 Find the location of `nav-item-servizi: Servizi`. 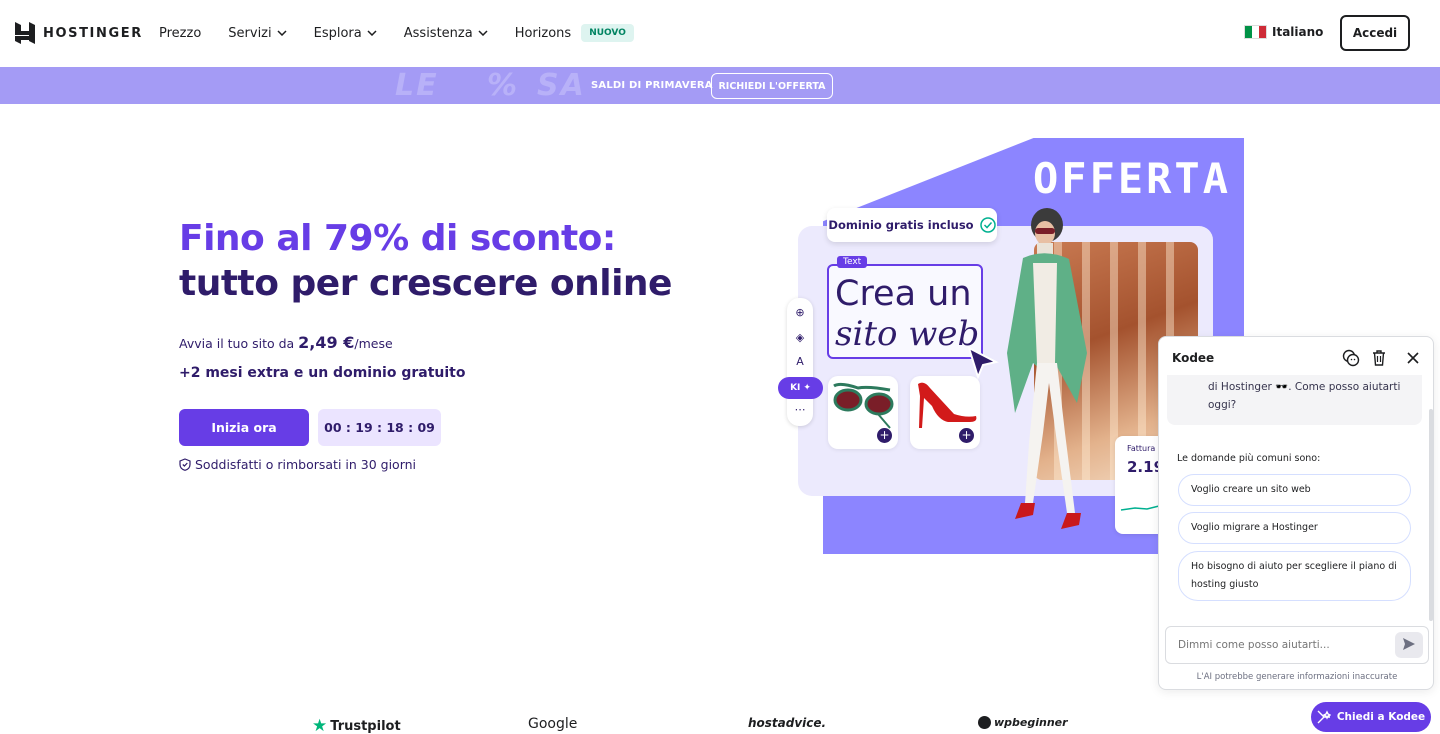

nav-item-servizi: Servizi is located at coordinates (257, 33).